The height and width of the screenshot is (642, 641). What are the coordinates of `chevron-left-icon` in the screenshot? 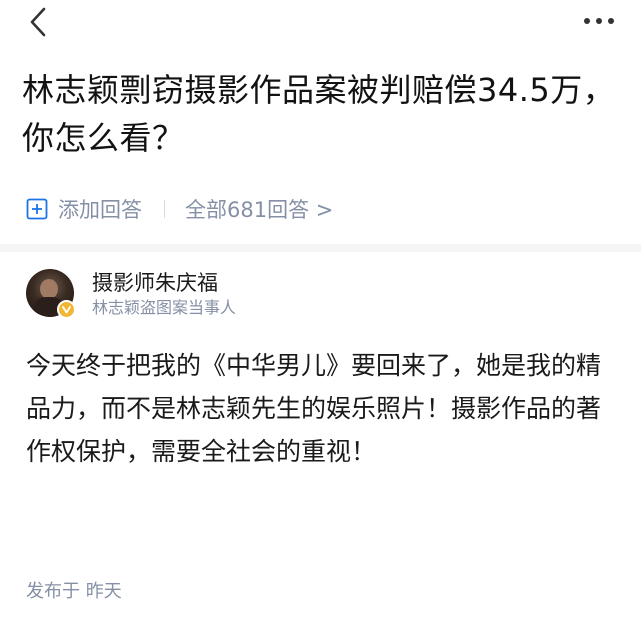 It's located at (38, 22).